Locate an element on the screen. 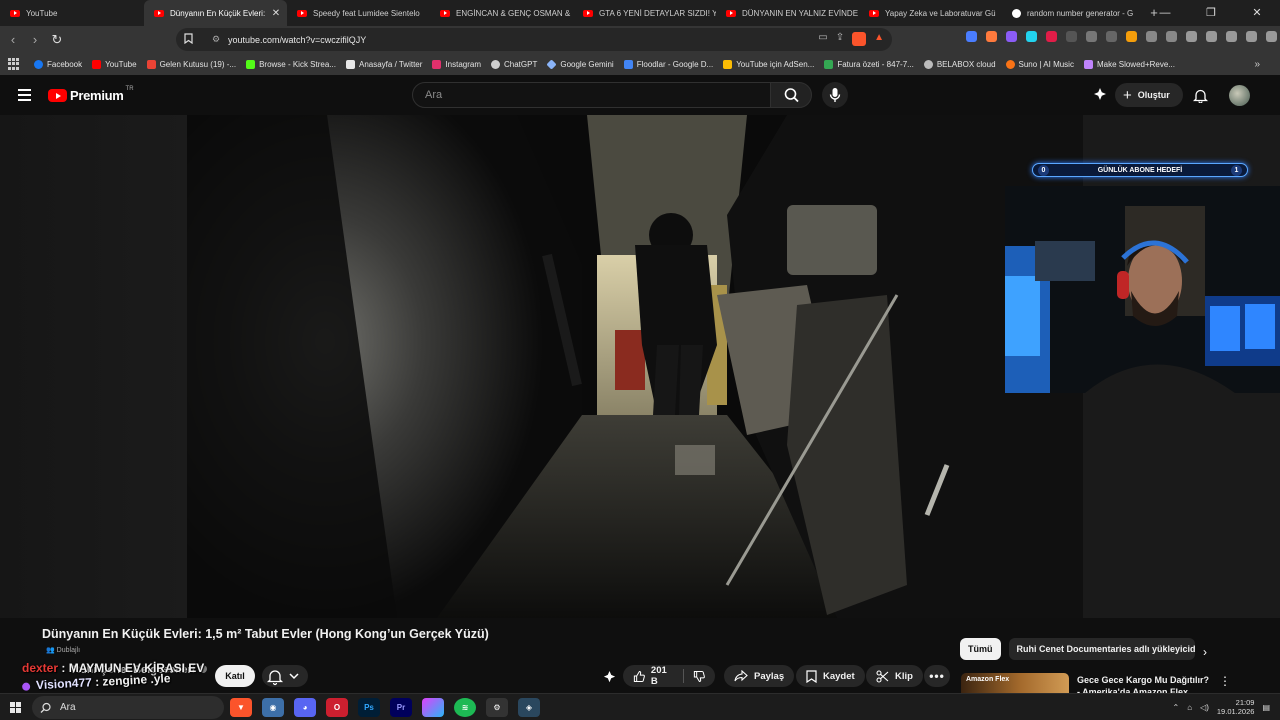 Image resolution: width=1280 pixels, height=720 pixels. address-bar: ⚙ youtube.com/watch?v=cwczifilQJY ▭ ⇪ ▲ is located at coordinates (534, 39).